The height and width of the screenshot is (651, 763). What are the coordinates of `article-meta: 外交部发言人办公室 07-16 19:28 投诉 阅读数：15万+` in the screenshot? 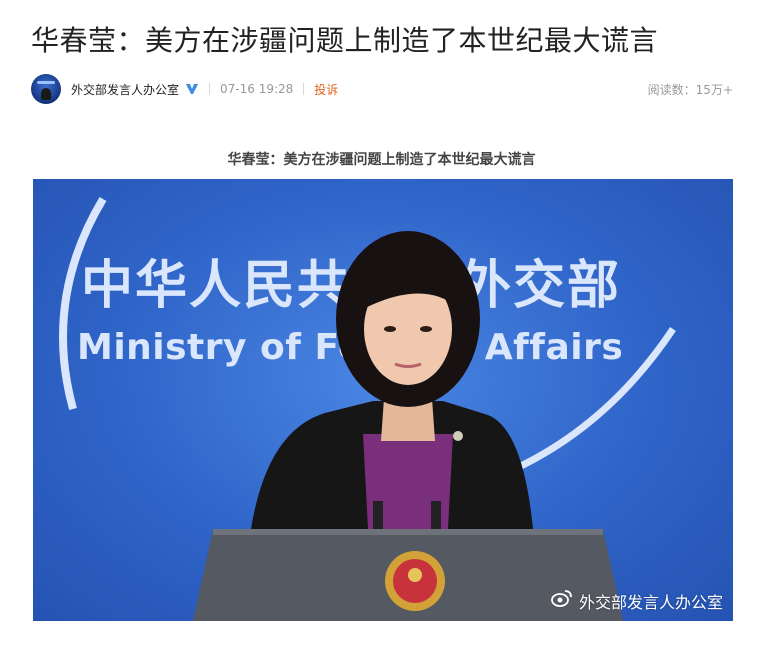 It's located at (382, 89).